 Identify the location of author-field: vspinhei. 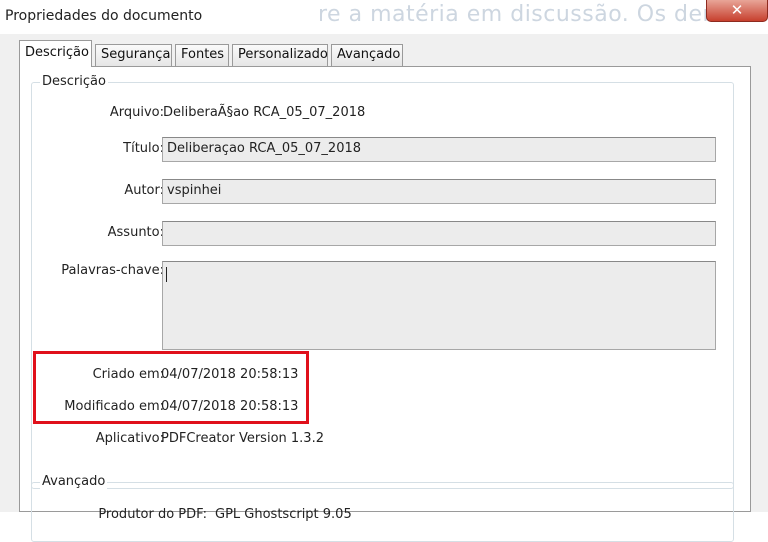
(439, 191).